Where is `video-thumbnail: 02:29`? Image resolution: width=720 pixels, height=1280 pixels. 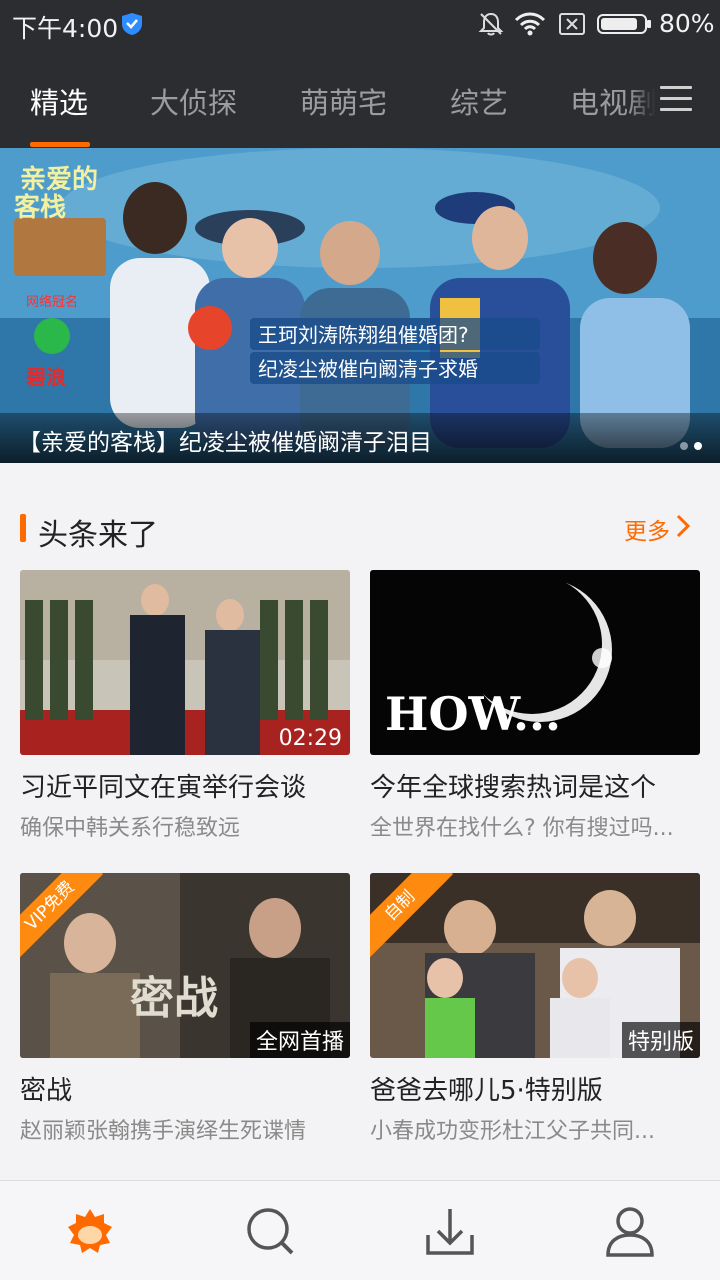 video-thumbnail: 02:29 is located at coordinates (185, 662).